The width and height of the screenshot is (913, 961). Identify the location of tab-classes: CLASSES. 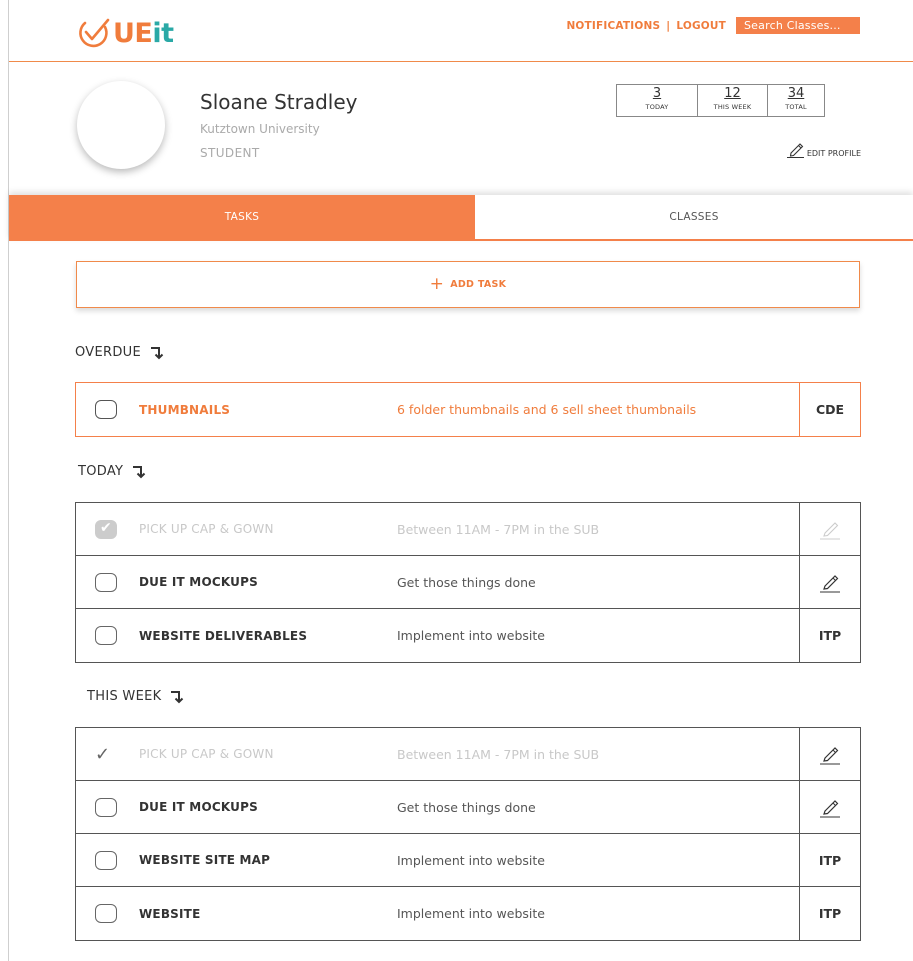
(694, 217).